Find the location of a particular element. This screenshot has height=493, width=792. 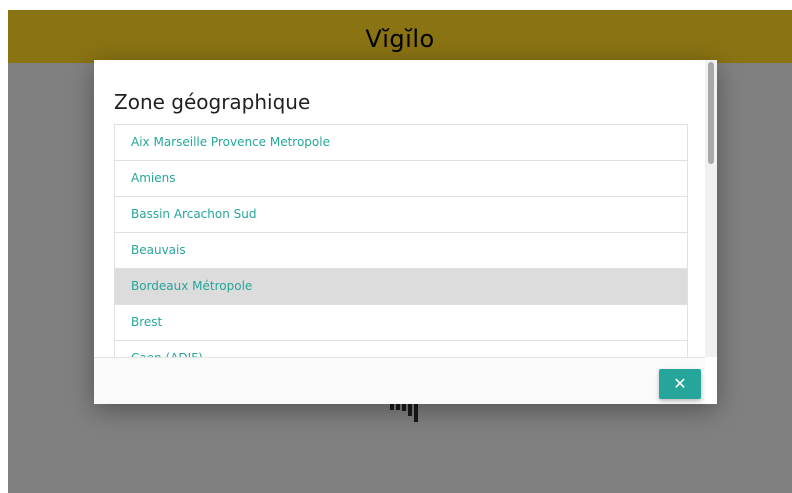

app-title: Vĭgĭlo is located at coordinates (400, 38).